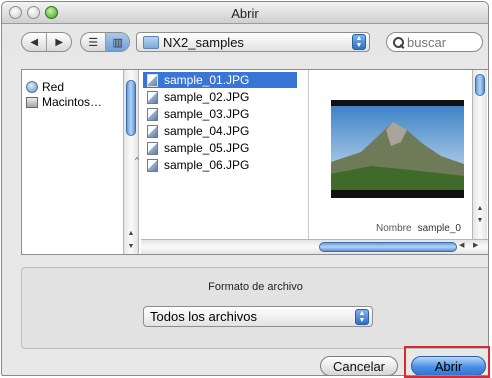  What do you see at coordinates (207, 131) in the screenshot?
I see `file-name: sample_04.JPG` at bounding box center [207, 131].